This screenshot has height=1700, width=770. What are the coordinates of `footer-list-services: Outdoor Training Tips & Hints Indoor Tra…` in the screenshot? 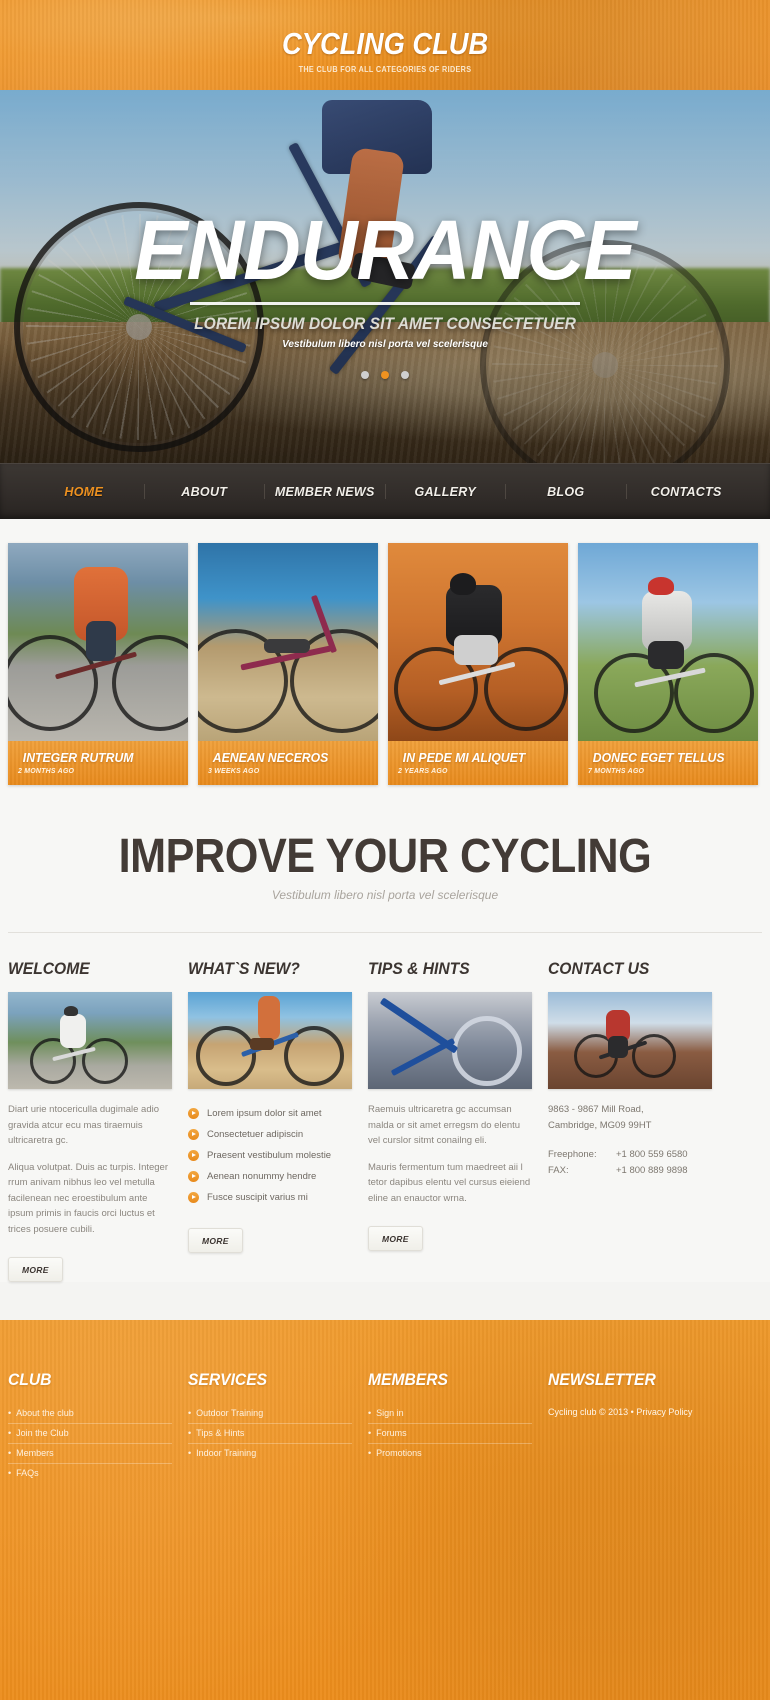 It's located at (270, 1433).